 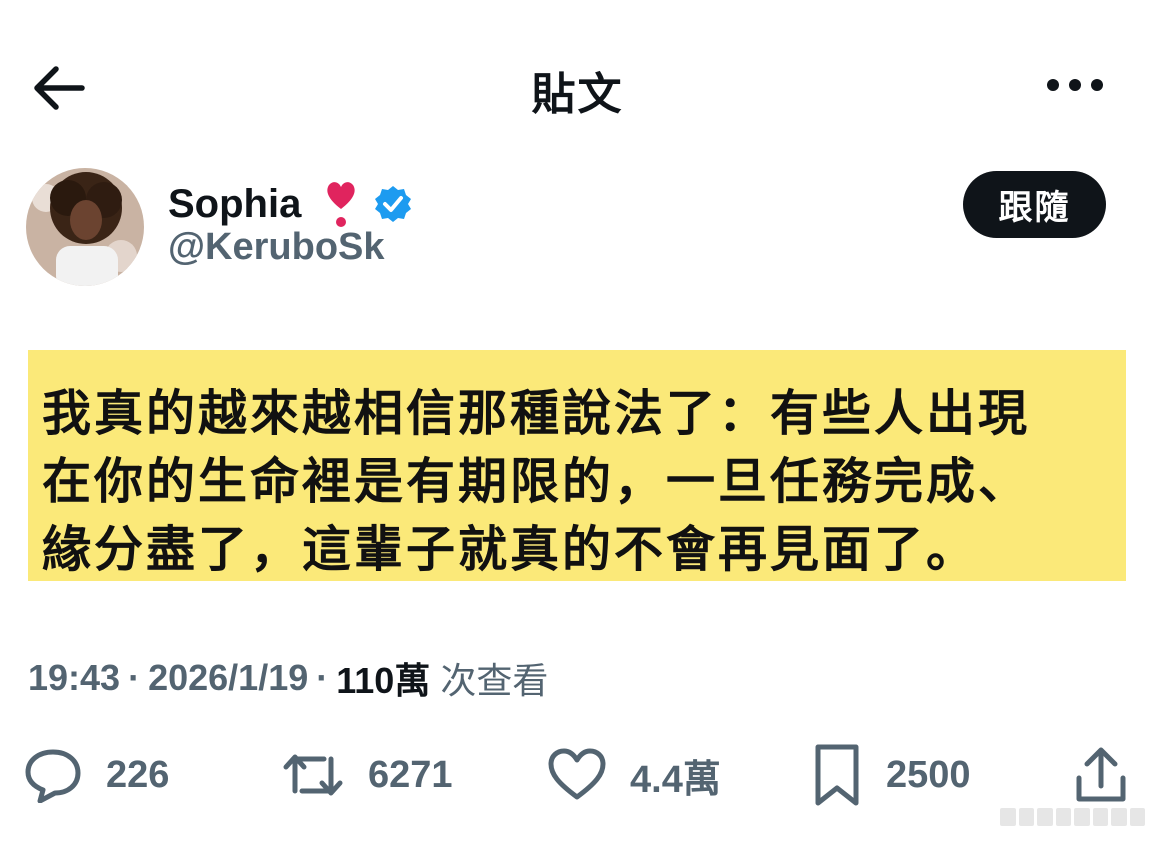 I want to click on display-name: Sophia, so click(x=234, y=204).